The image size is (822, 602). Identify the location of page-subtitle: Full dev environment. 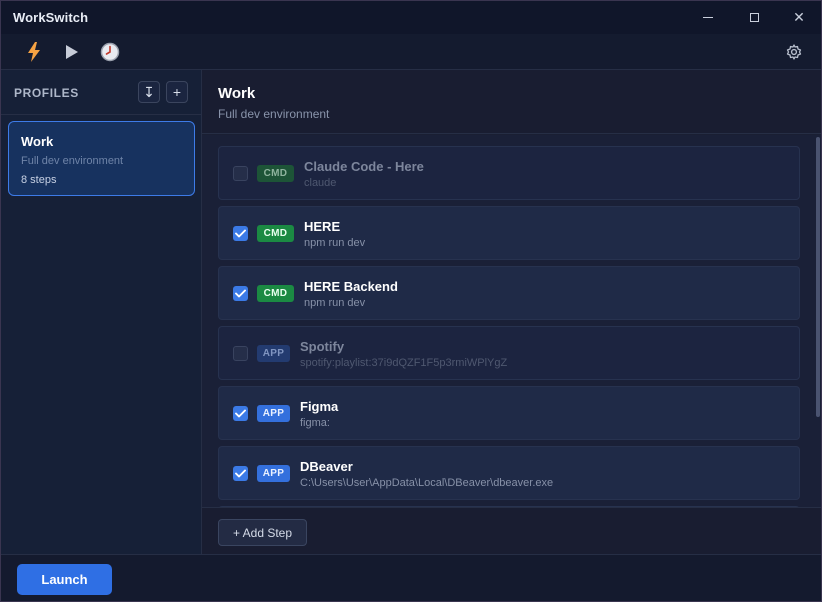
(274, 114).